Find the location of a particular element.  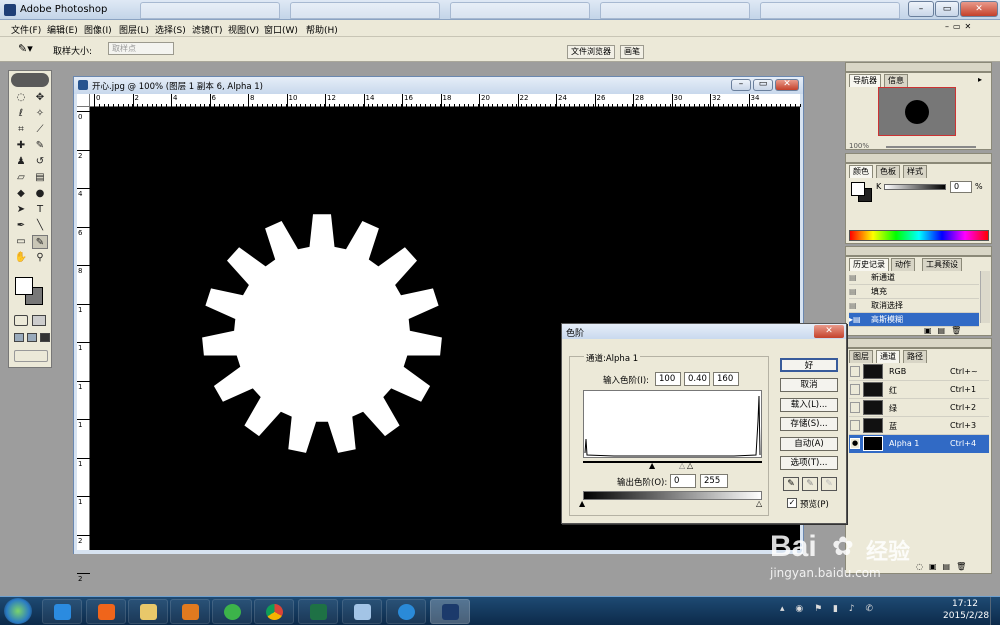

eyedropper-tool-icon: ✎ is located at coordinates (40, 242).